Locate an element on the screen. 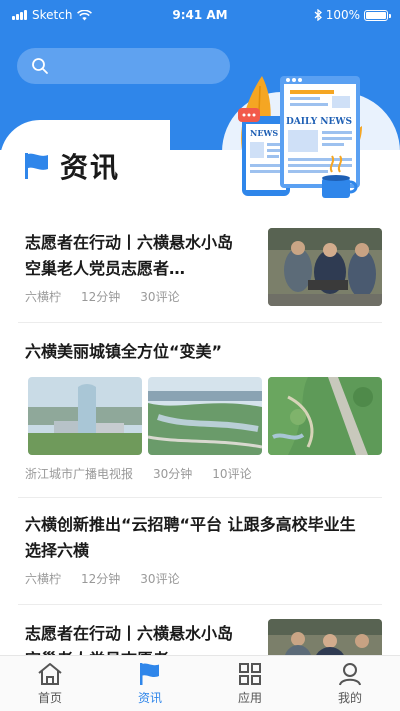 The image size is (400, 711). battery-icon is located at coordinates (377, 15).